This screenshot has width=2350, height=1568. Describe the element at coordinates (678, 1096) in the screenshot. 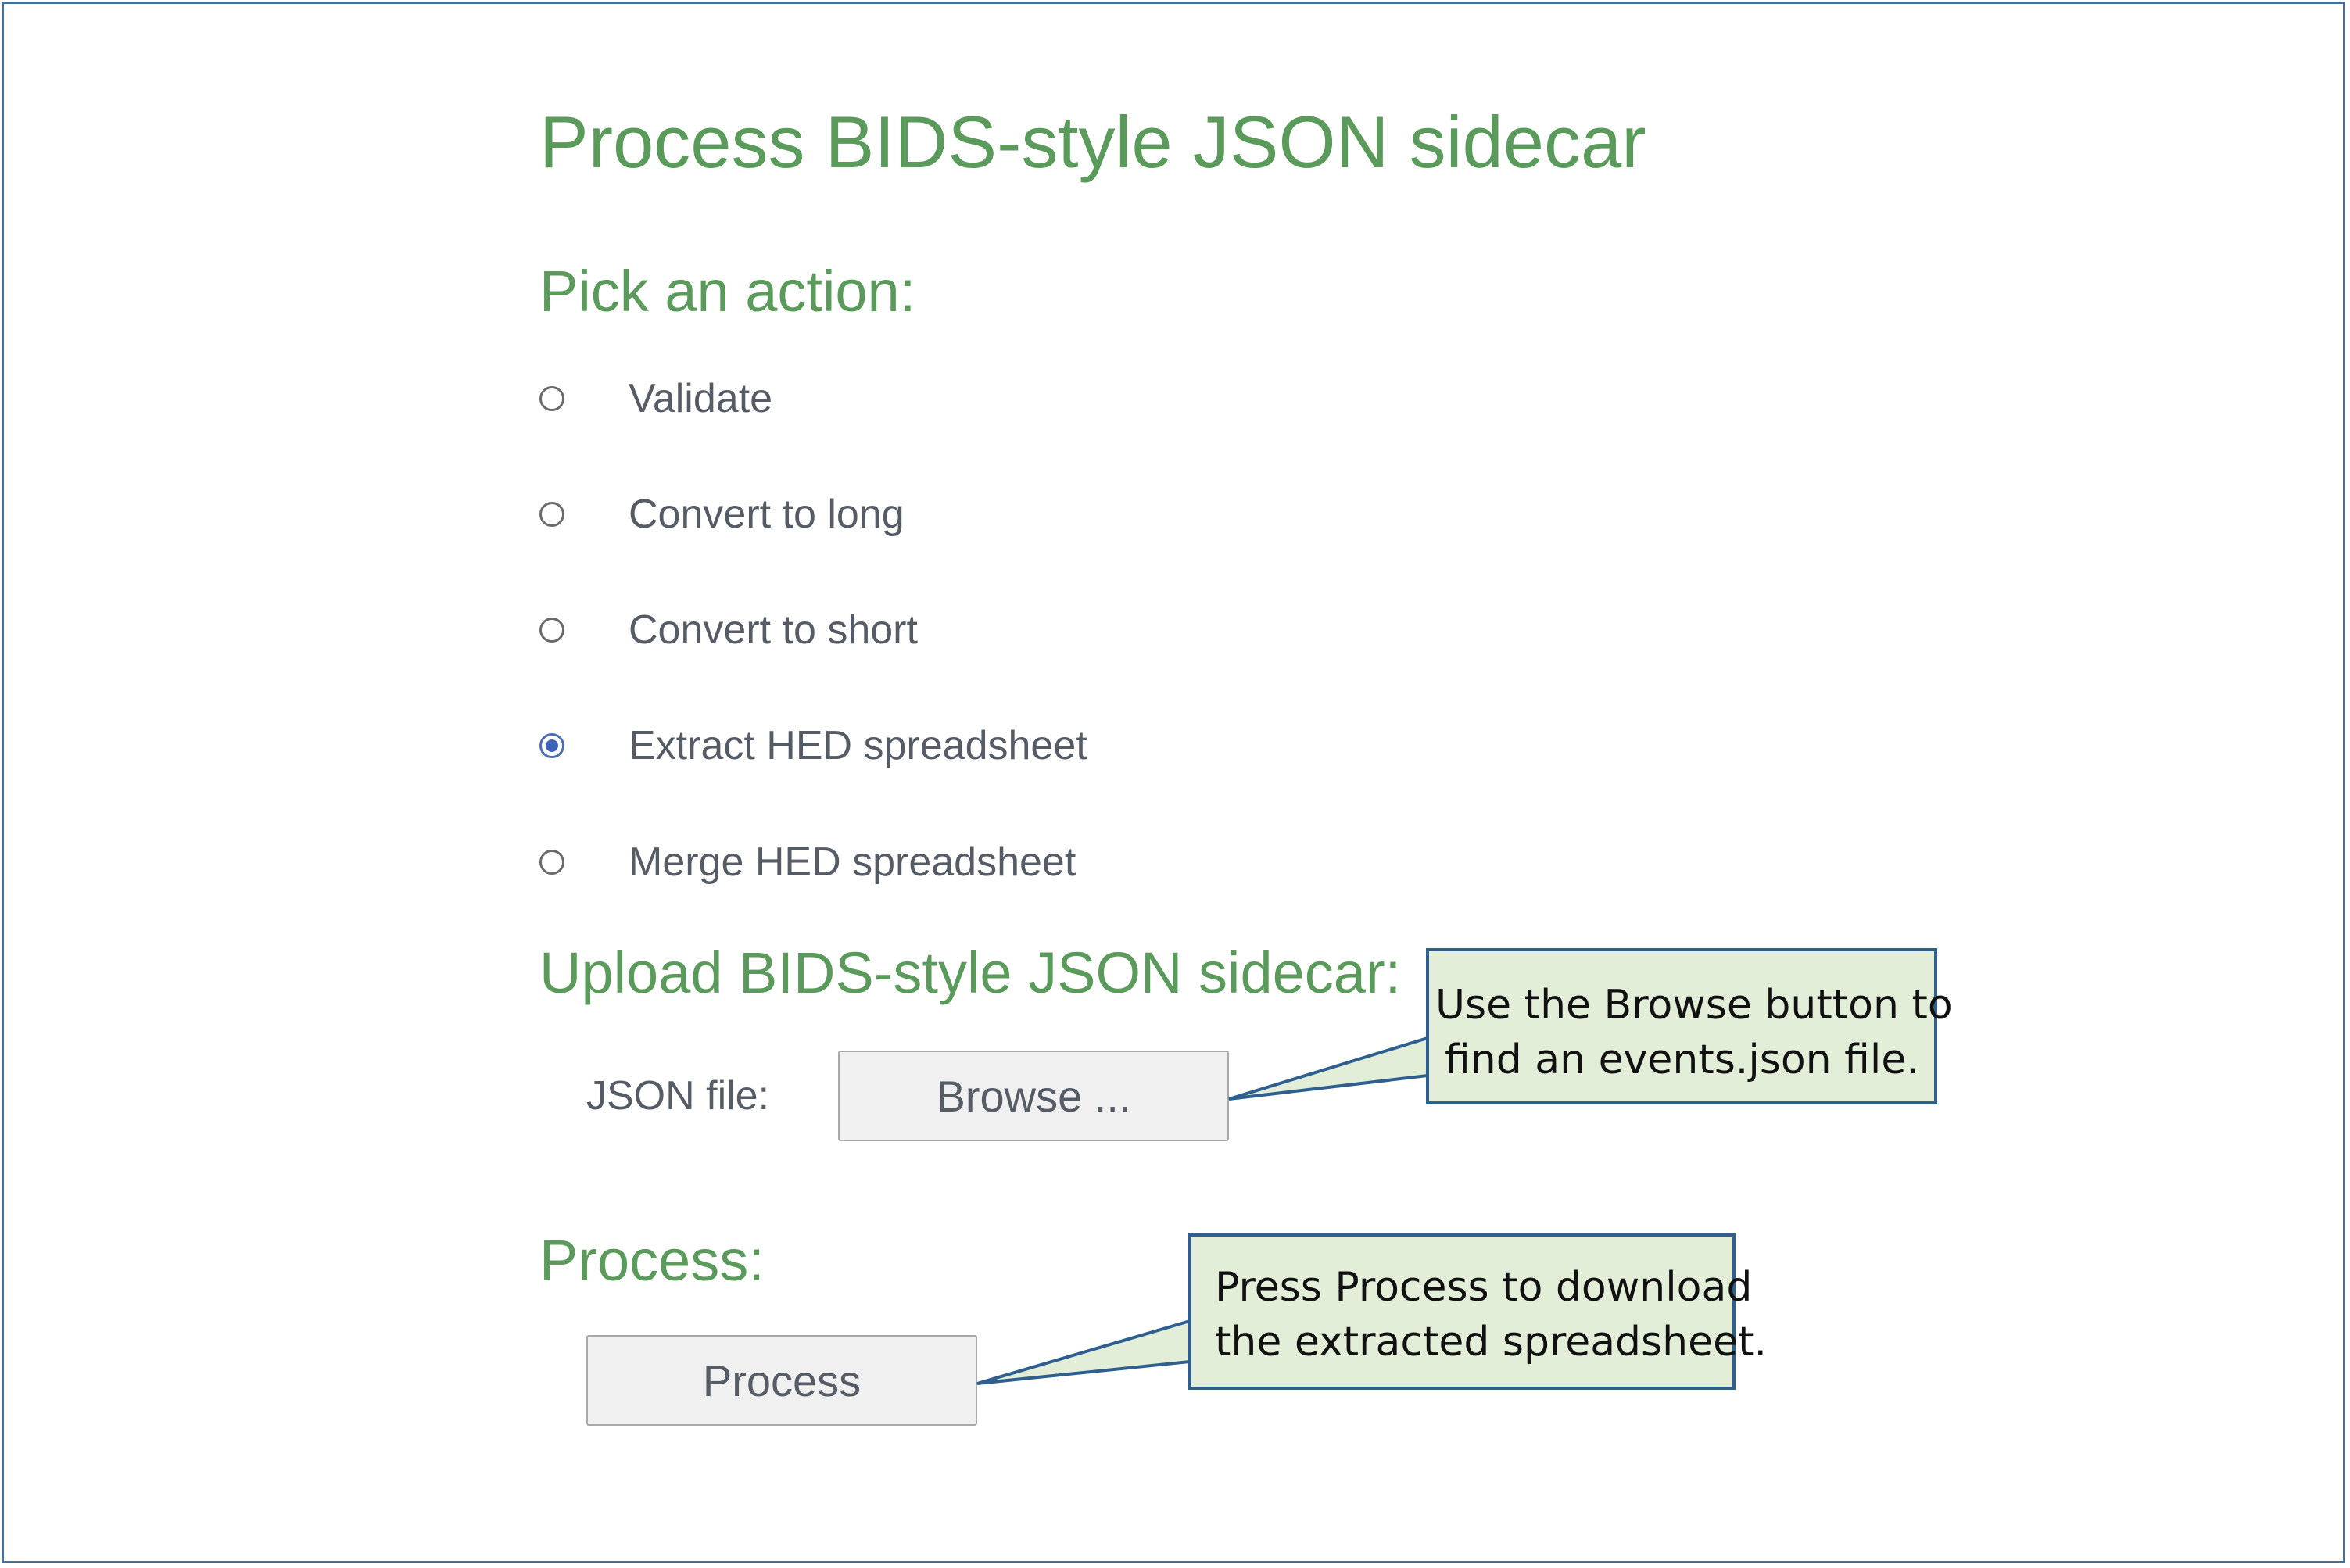

I see `json-file-label: JSON file:` at that location.